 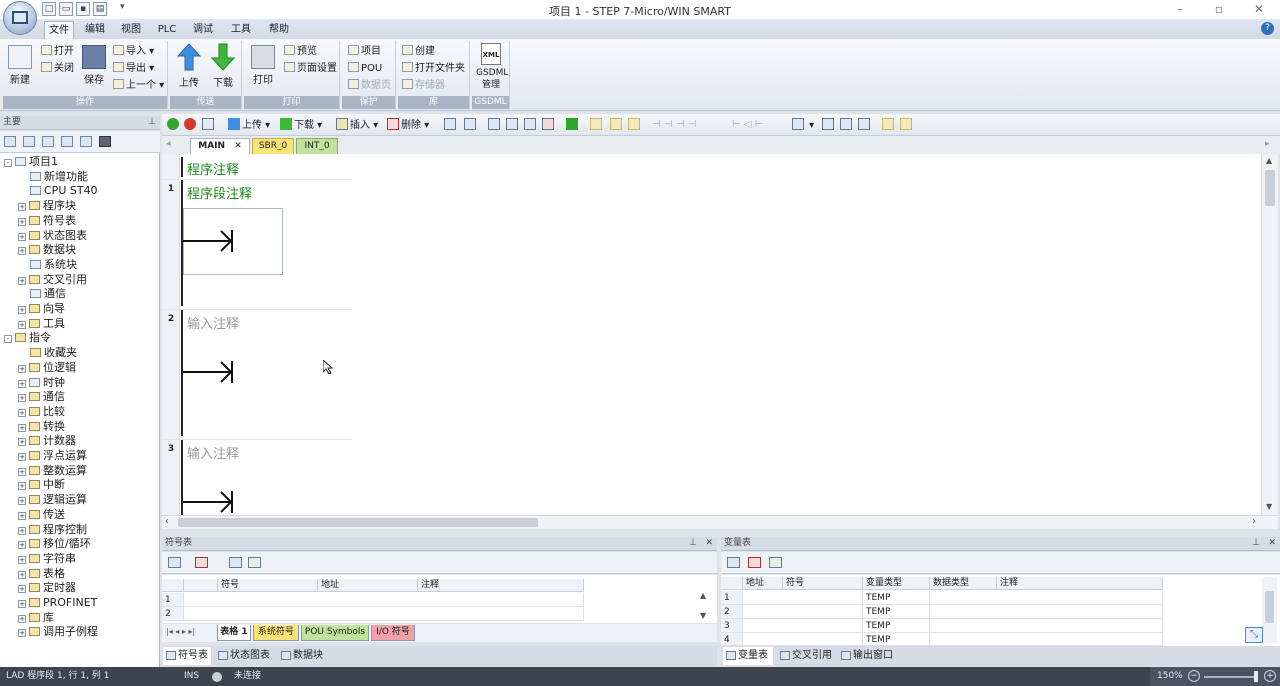 I want to click on vertical-scroll-thumb, so click(x=1270, y=188).